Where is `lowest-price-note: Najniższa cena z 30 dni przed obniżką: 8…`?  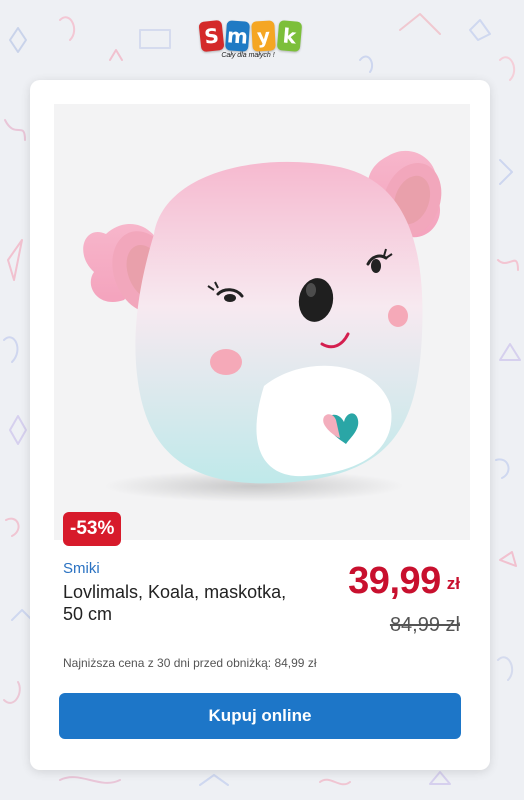
lowest-price-note: Najniższa cena z 30 dni przed obniżką: 8… is located at coordinates (190, 663).